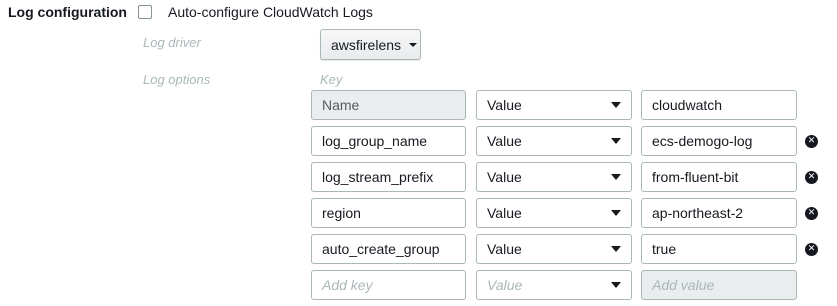  Describe the element at coordinates (719, 105) in the screenshot. I see `option-value-input: cloudwatch` at that location.